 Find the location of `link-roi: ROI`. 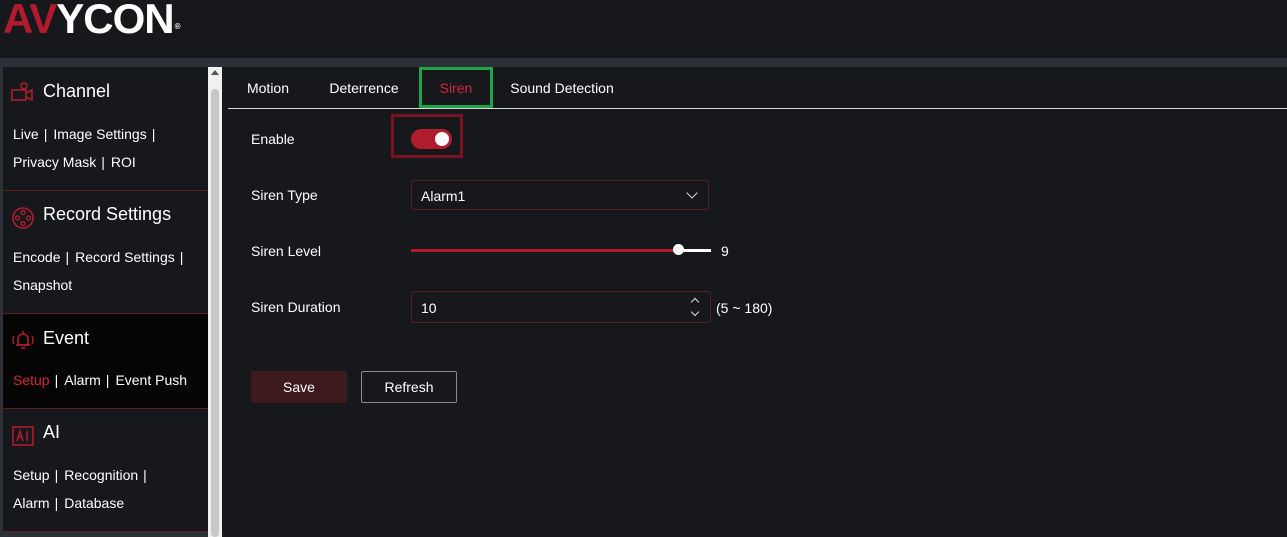

link-roi: ROI is located at coordinates (123, 162).